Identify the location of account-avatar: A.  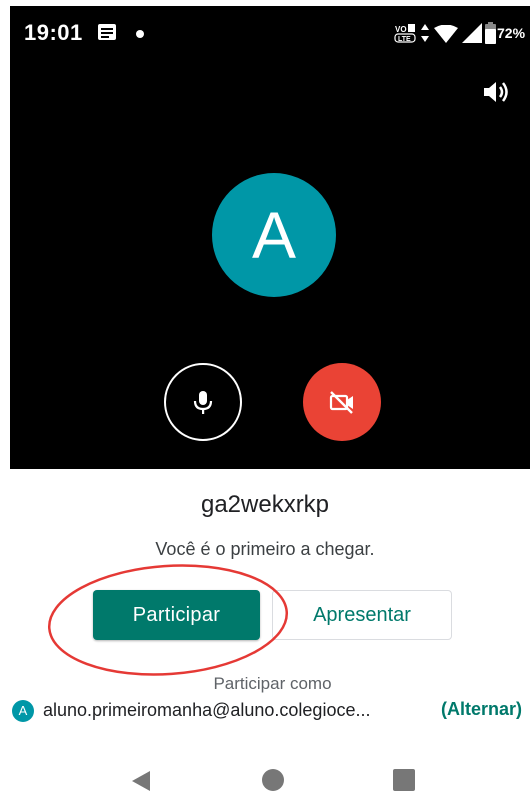
(23, 711).